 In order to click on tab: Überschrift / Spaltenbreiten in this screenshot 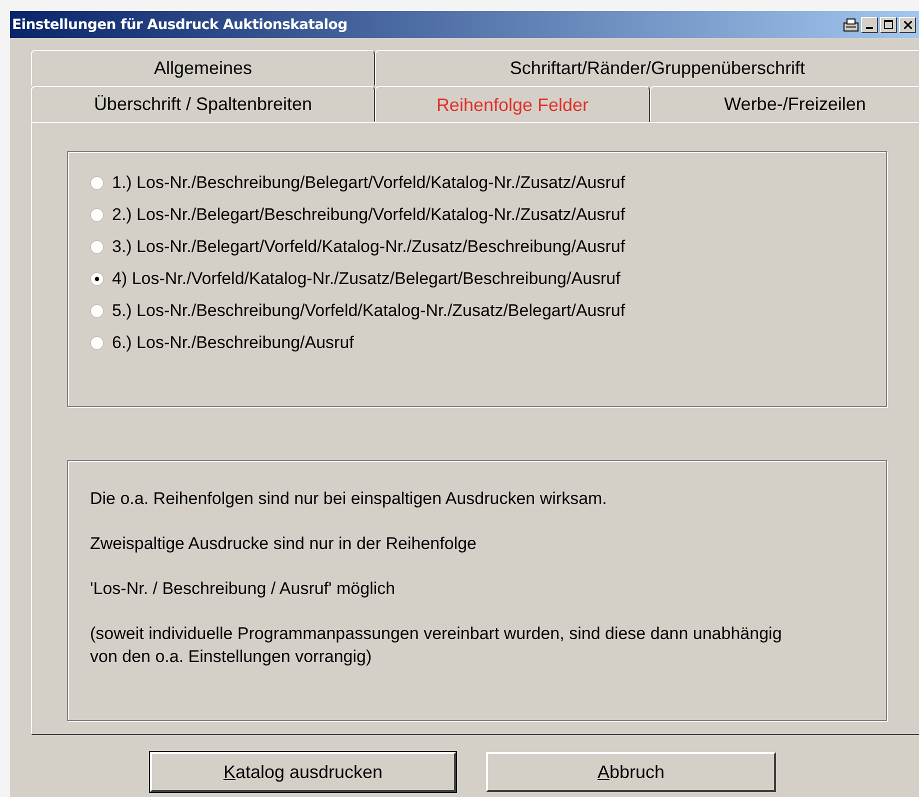, I will do `click(203, 104)`.